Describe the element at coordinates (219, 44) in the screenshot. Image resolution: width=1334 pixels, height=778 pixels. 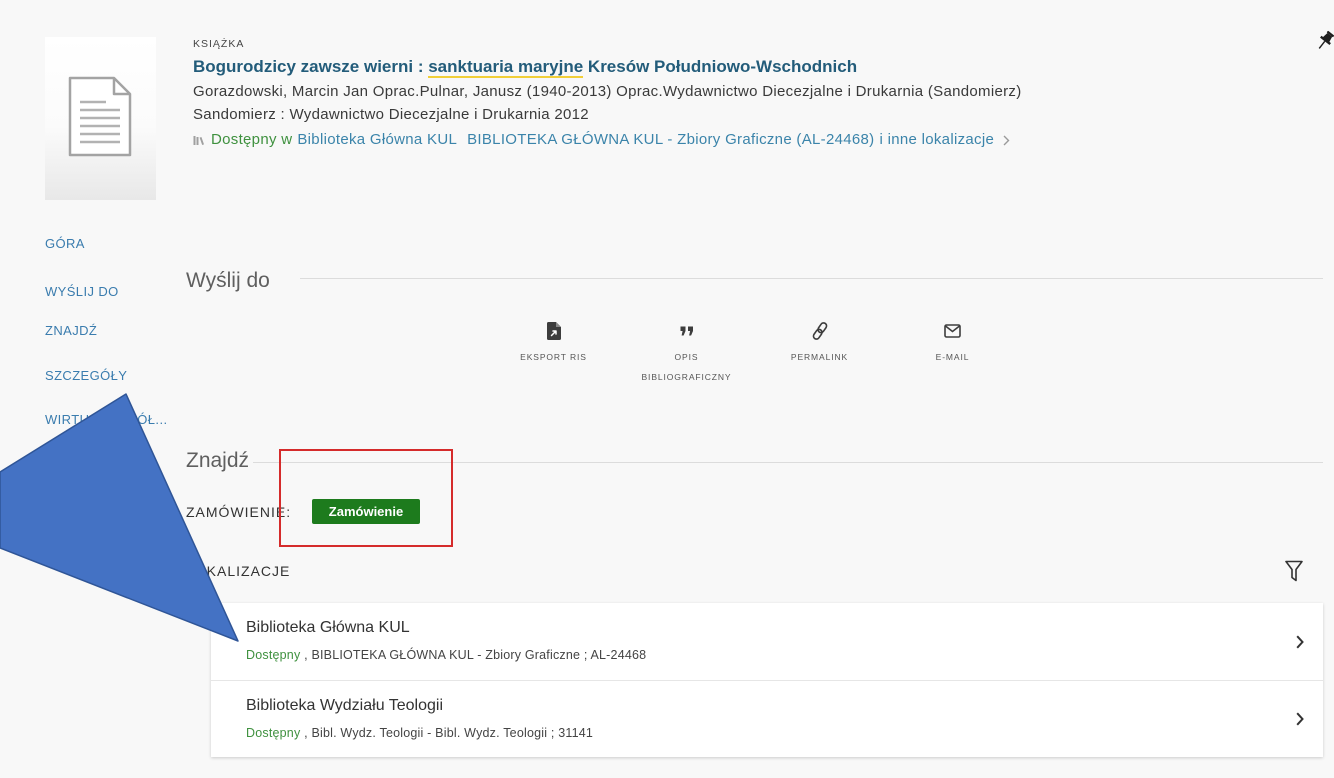
I see `record-type-label: KSIĄŻKA` at that location.